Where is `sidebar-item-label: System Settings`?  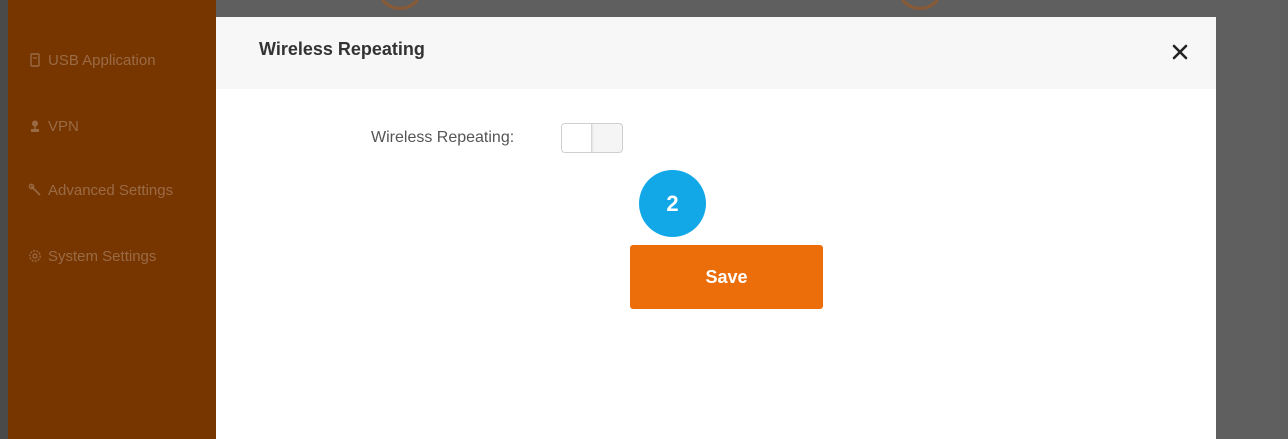
sidebar-item-label: System Settings is located at coordinates (102, 256).